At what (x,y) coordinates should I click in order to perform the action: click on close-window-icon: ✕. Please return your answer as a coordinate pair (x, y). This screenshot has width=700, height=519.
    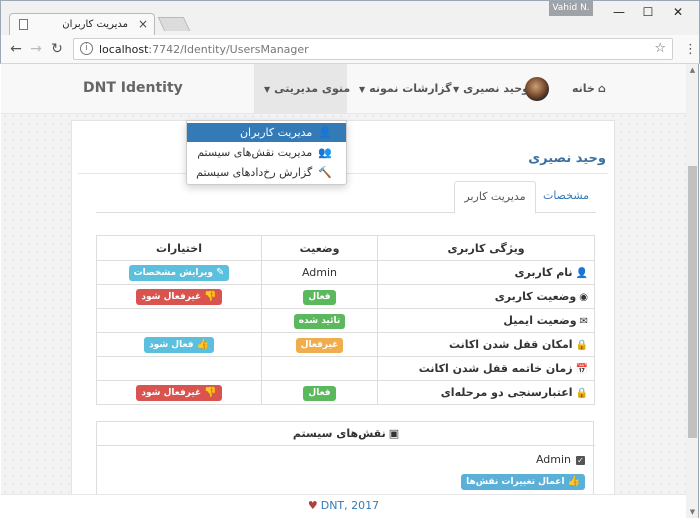
    Looking at the image, I should click on (678, 12).